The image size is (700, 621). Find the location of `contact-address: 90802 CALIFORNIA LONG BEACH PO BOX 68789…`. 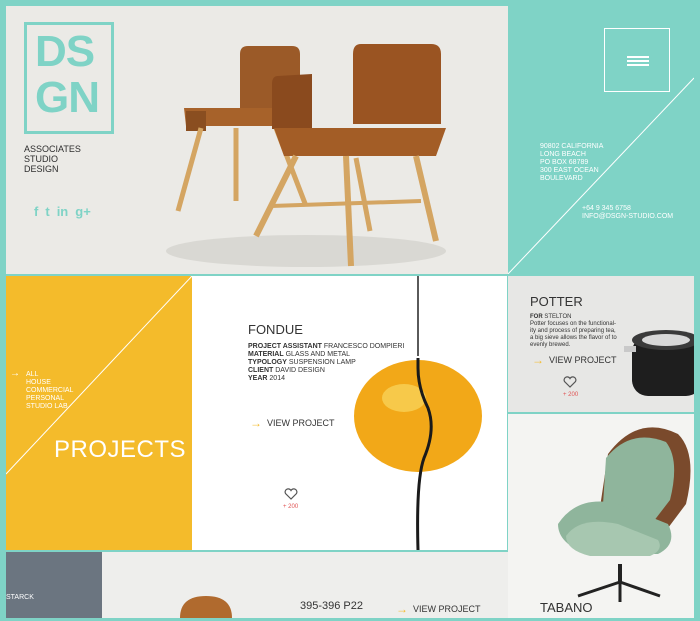

contact-address: 90802 CALIFORNIA LONG BEACH PO BOX 68789… is located at coordinates (571, 163).